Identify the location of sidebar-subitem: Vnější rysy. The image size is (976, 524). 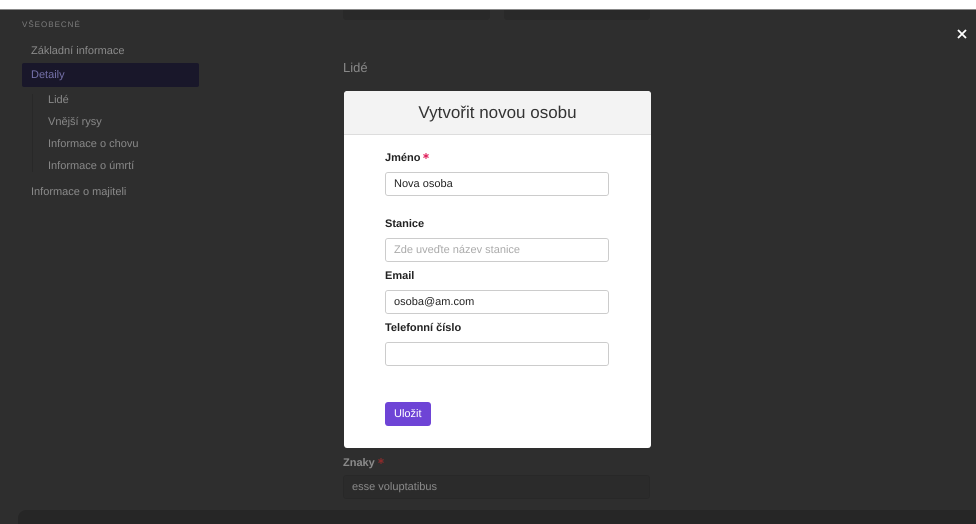
(123, 122).